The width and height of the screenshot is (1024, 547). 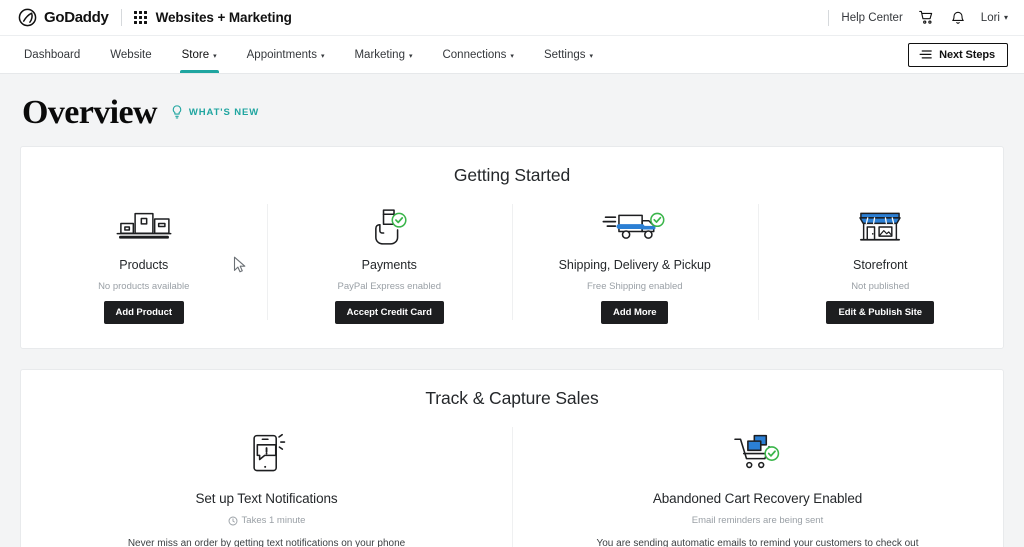 What do you see at coordinates (635, 312) in the screenshot?
I see `add-more-button: Add More` at bounding box center [635, 312].